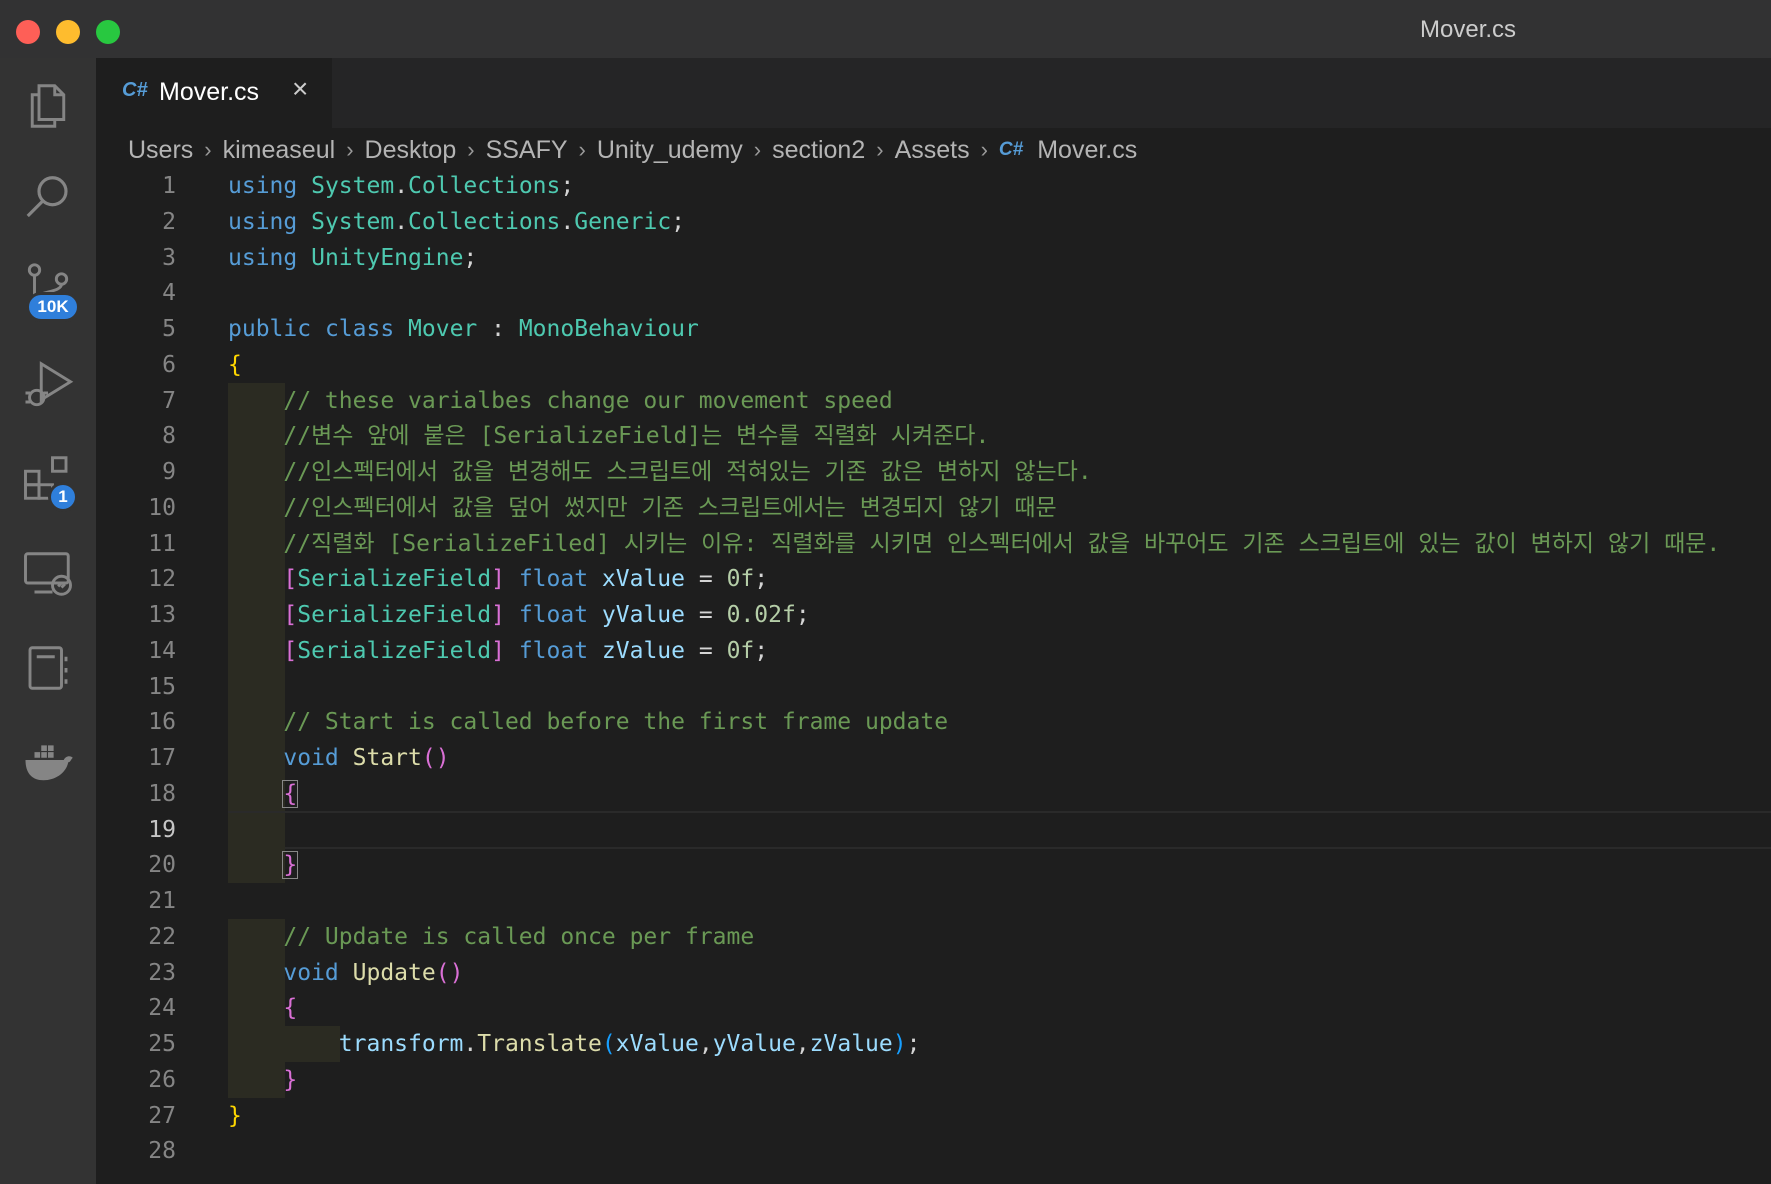  What do you see at coordinates (933, 258) in the screenshot?
I see `code-line: 3 using UnityEngine;` at bounding box center [933, 258].